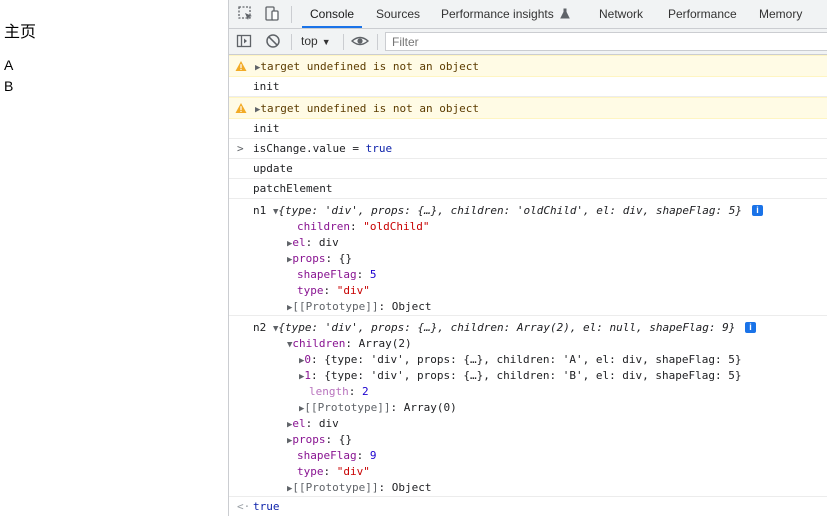 The width and height of the screenshot is (827, 517). Describe the element at coordinates (266, 506) in the screenshot. I see `console-result-value: true` at that location.